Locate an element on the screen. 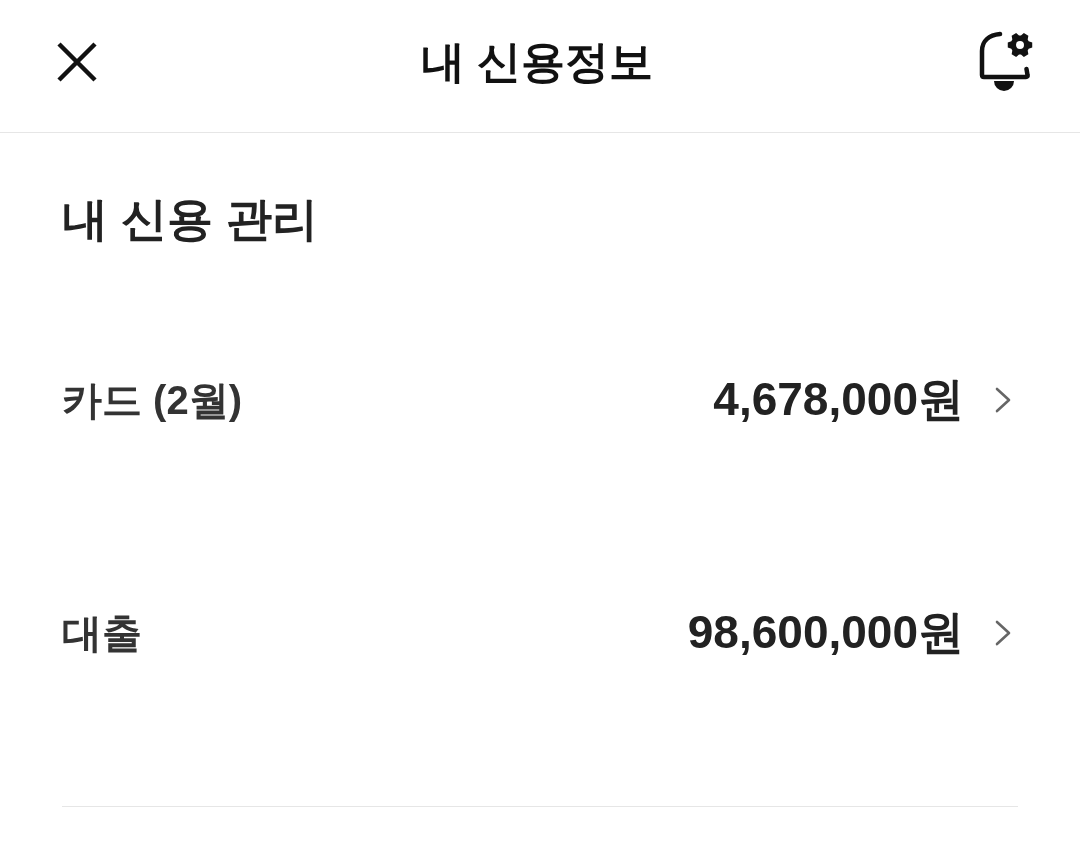 This screenshot has width=1080, height=851. close-icon is located at coordinates (77, 62).